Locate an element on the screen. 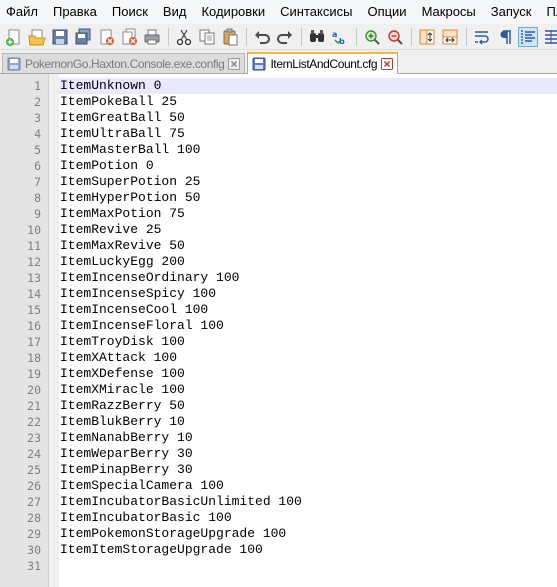 The width and height of the screenshot is (557, 587). redo-button is located at coordinates (285, 37).